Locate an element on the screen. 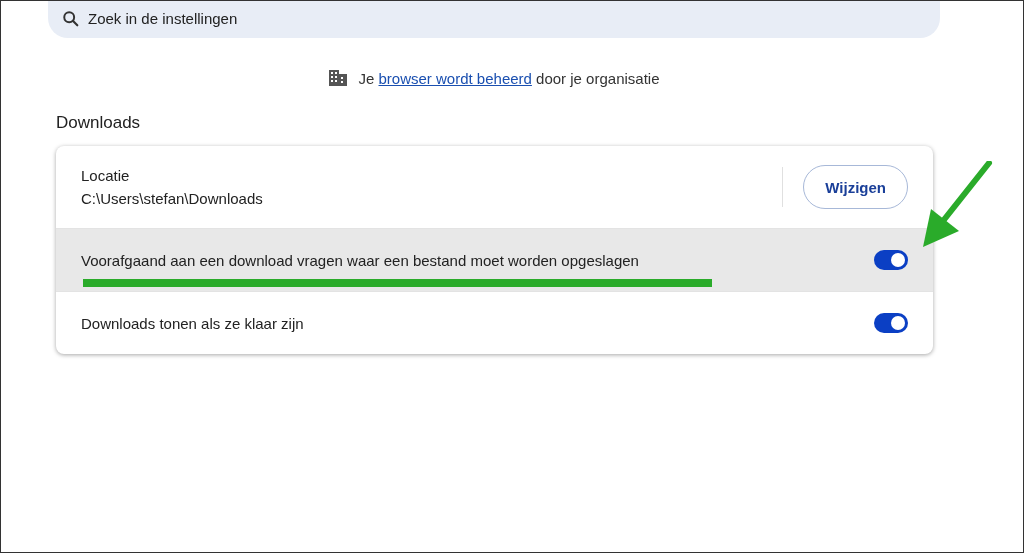  location-path: C:\Users\stefan\Downloads is located at coordinates (172, 198).